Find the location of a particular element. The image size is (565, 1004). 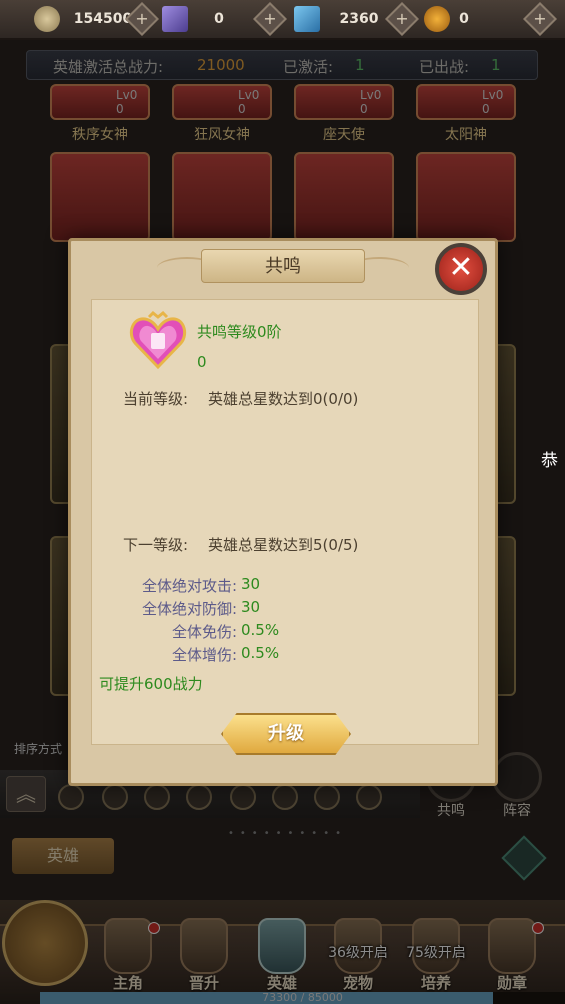

bonus-label: 全体绝对防御: is located at coordinates (189, 609).